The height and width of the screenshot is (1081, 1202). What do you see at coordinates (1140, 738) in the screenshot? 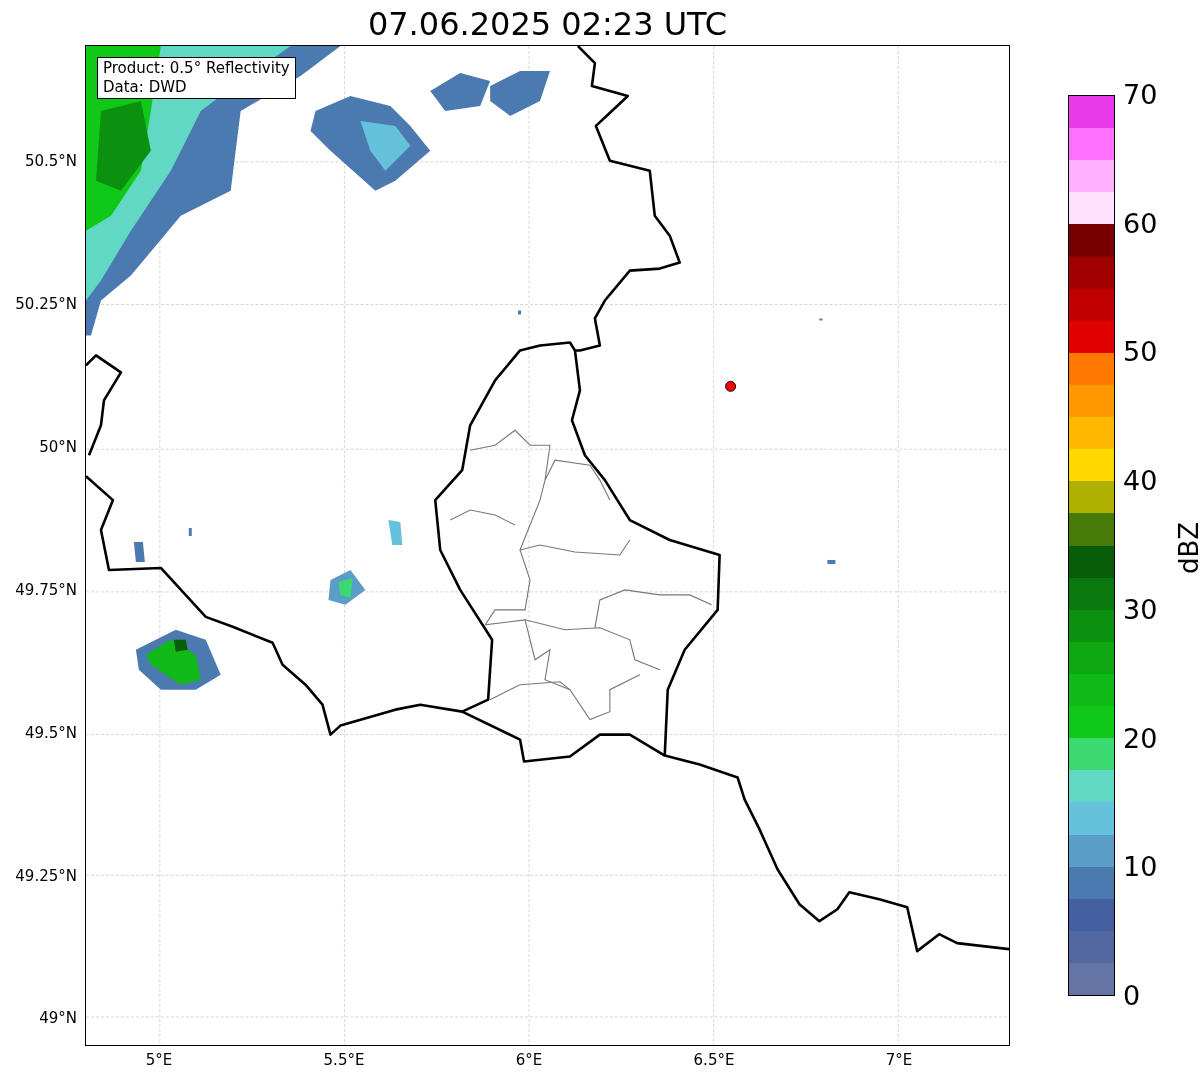
I see `colorbar-tick-label: 20` at bounding box center [1140, 738].